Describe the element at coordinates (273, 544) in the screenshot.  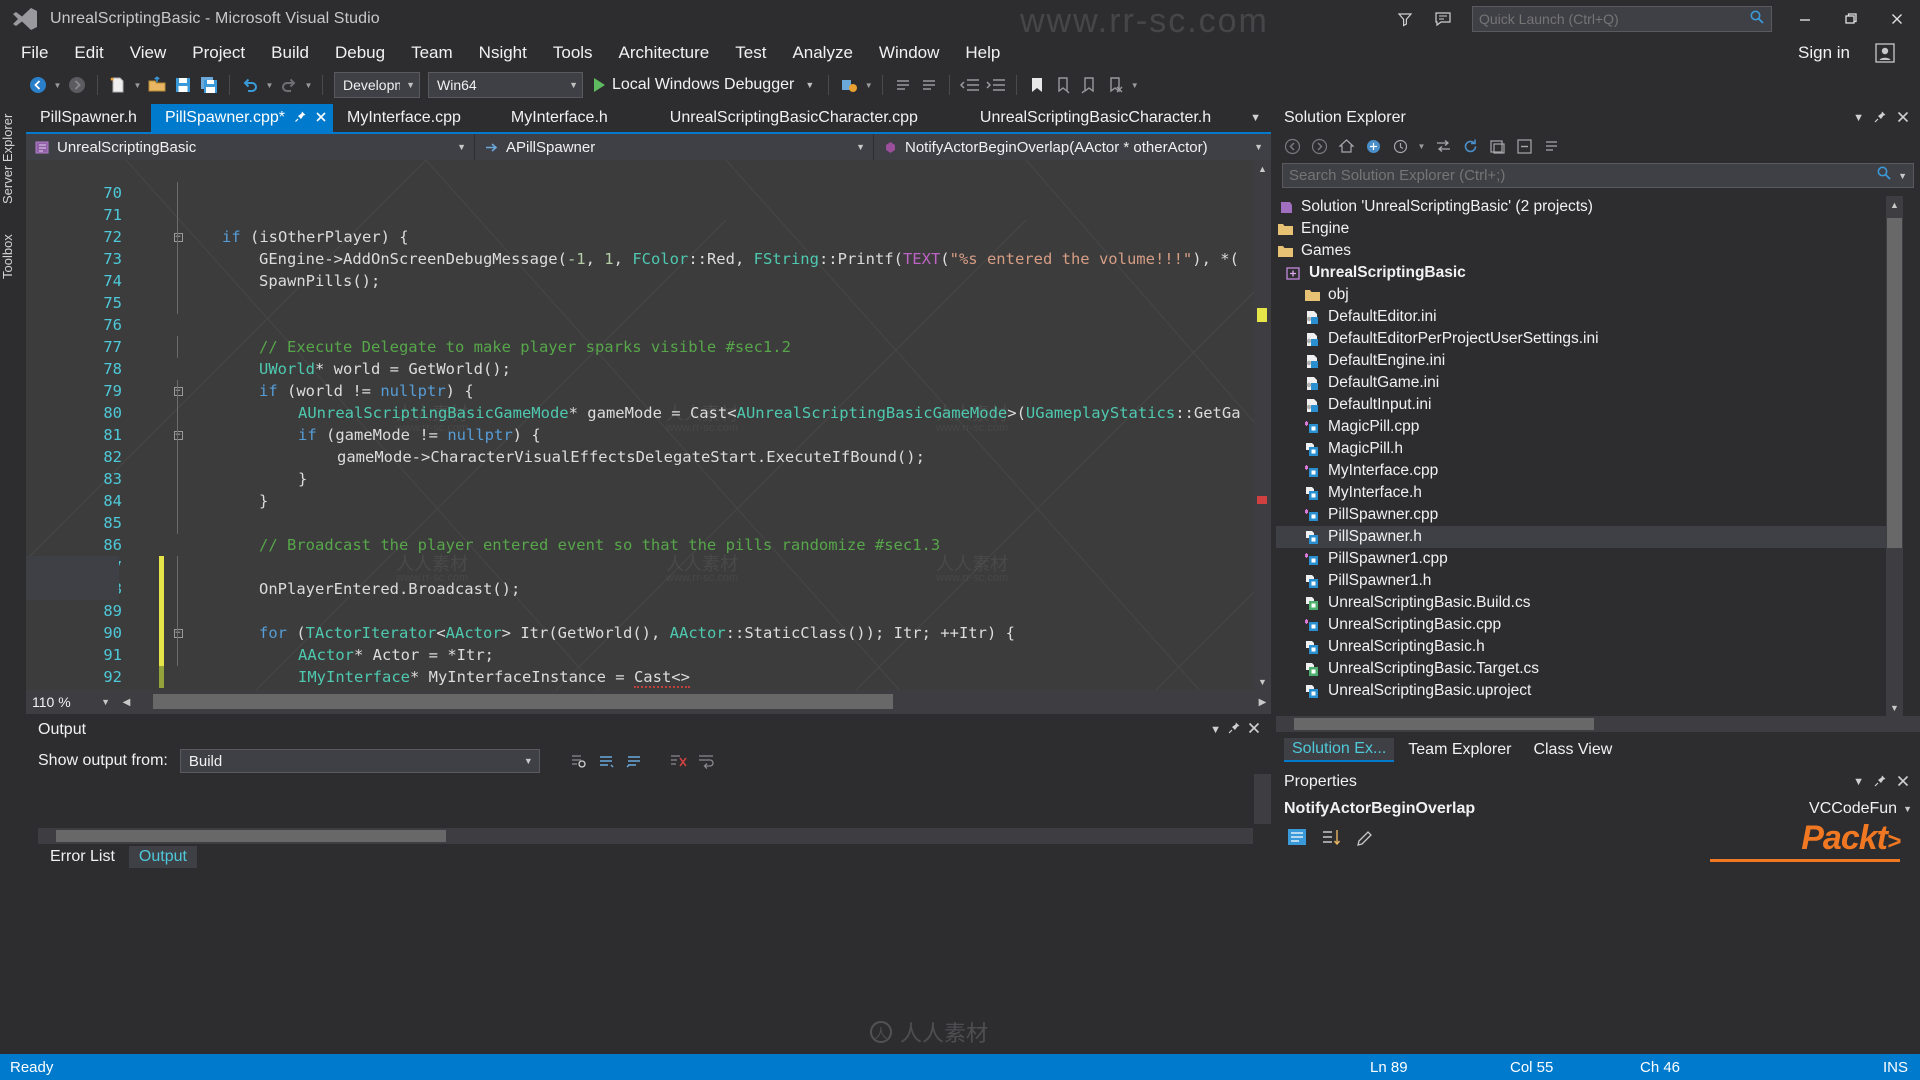
I see `code-line: 85 OnPlayerEntered.Broadcast();` at that location.